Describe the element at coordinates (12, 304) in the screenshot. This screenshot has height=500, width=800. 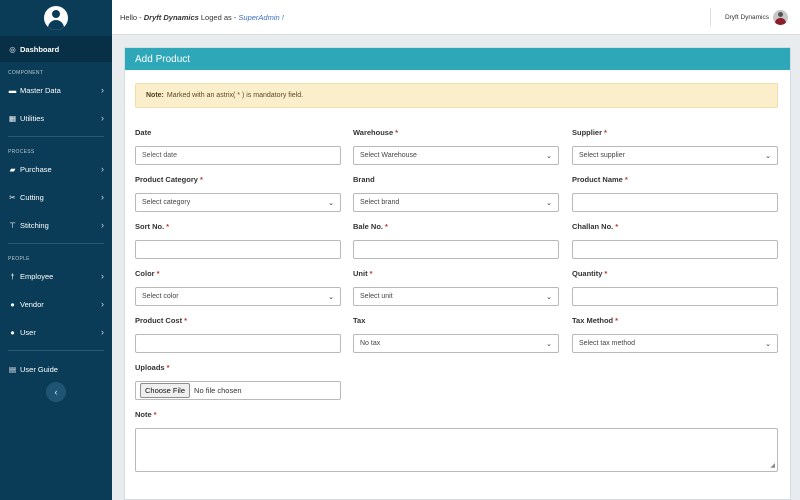
I see `user-icon: ●` at that location.